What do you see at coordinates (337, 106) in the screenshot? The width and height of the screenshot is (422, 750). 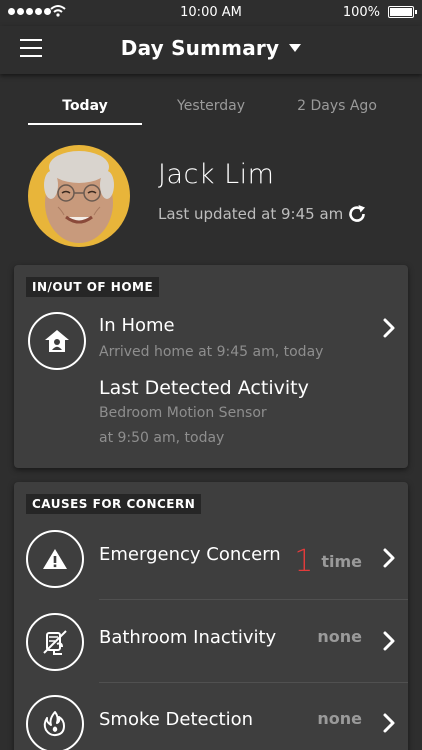 I see `tab-2-days-ago: 2 Days Ago` at bounding box center [337, 106].